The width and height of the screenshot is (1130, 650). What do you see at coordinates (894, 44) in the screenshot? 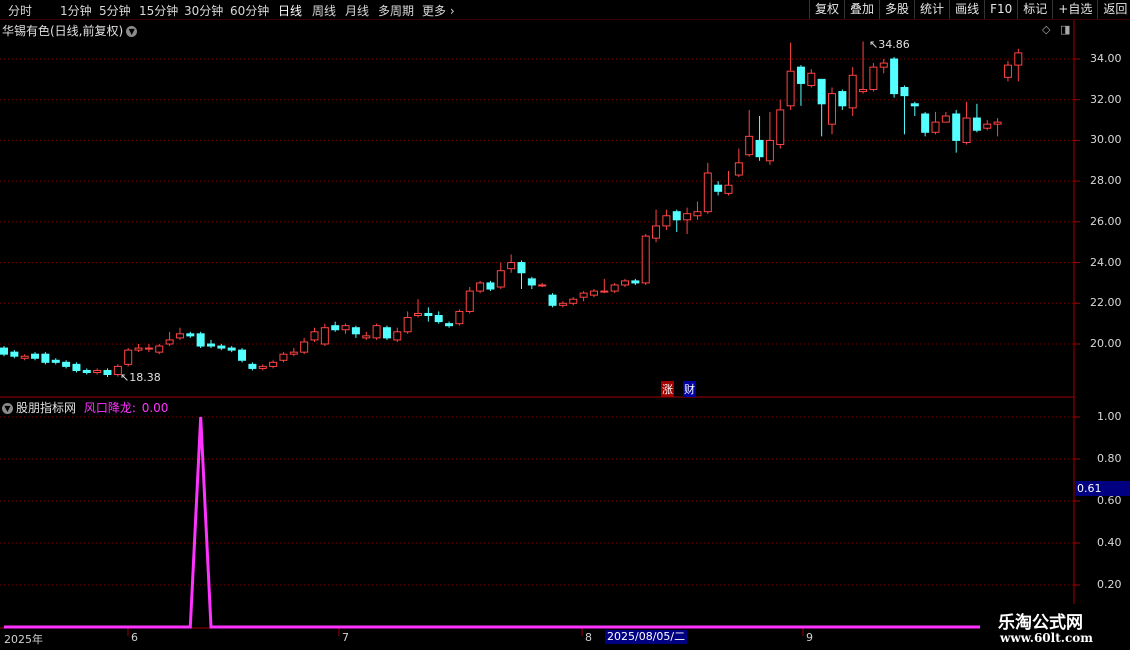
I see `high-price-value: 34.86` at bounding box center [894, 44].